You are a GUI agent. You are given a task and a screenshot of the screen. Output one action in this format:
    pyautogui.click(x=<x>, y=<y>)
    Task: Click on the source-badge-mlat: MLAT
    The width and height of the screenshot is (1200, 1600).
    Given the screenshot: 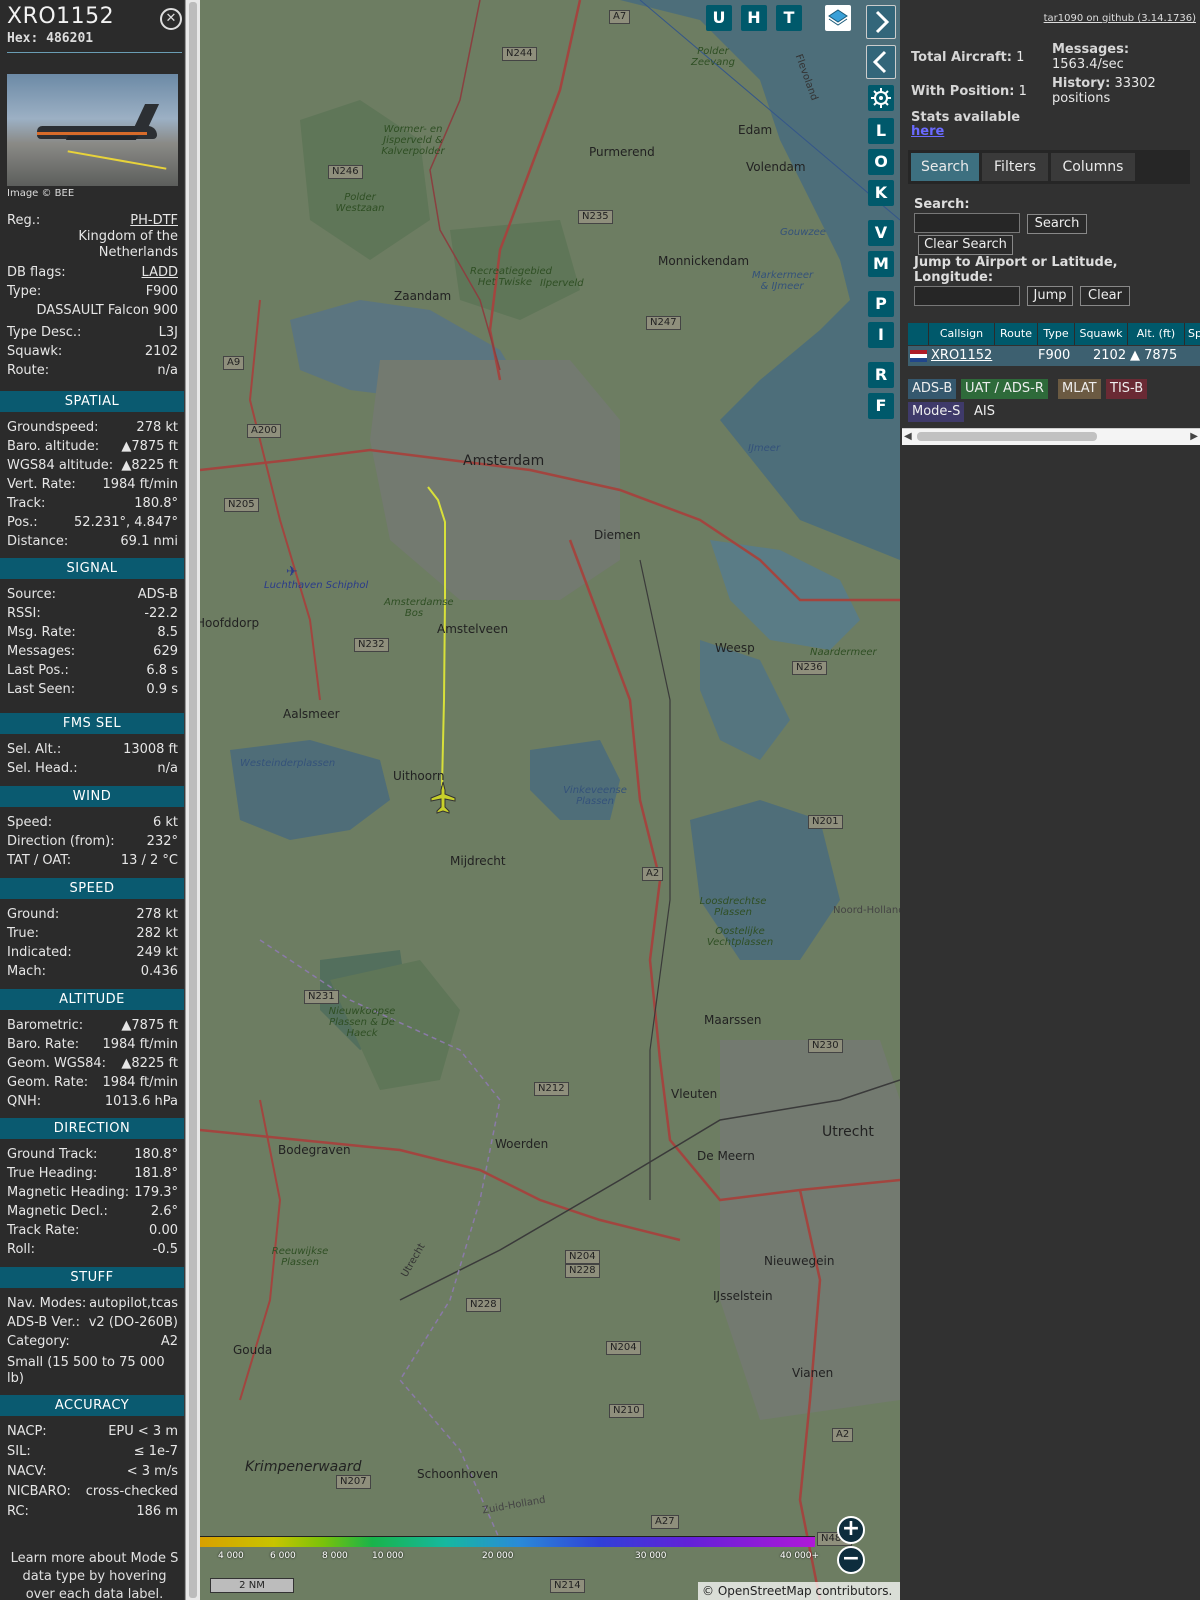 What is the action you would take?
    pyautogui.click(x=1079, y=389)
    